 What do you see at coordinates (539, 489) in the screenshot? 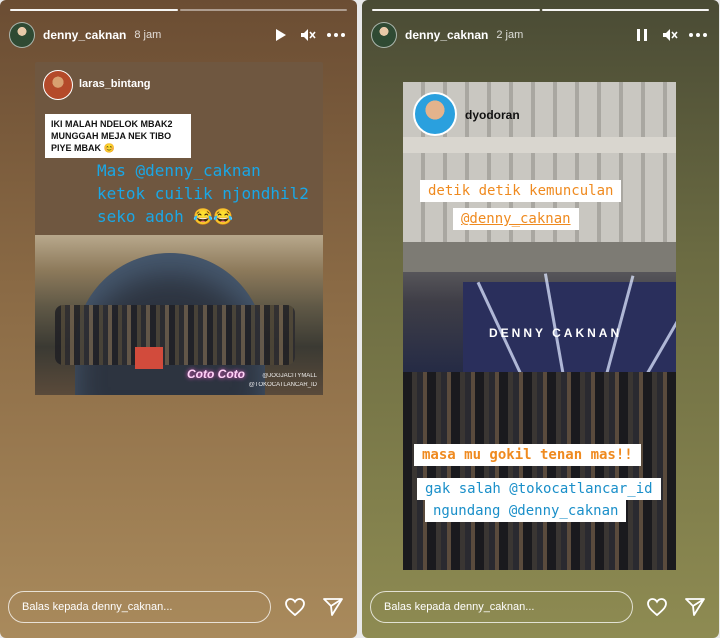
I see `caption-tag: gak salah @tokocatlancar_id` at bounding box center [539, 489].